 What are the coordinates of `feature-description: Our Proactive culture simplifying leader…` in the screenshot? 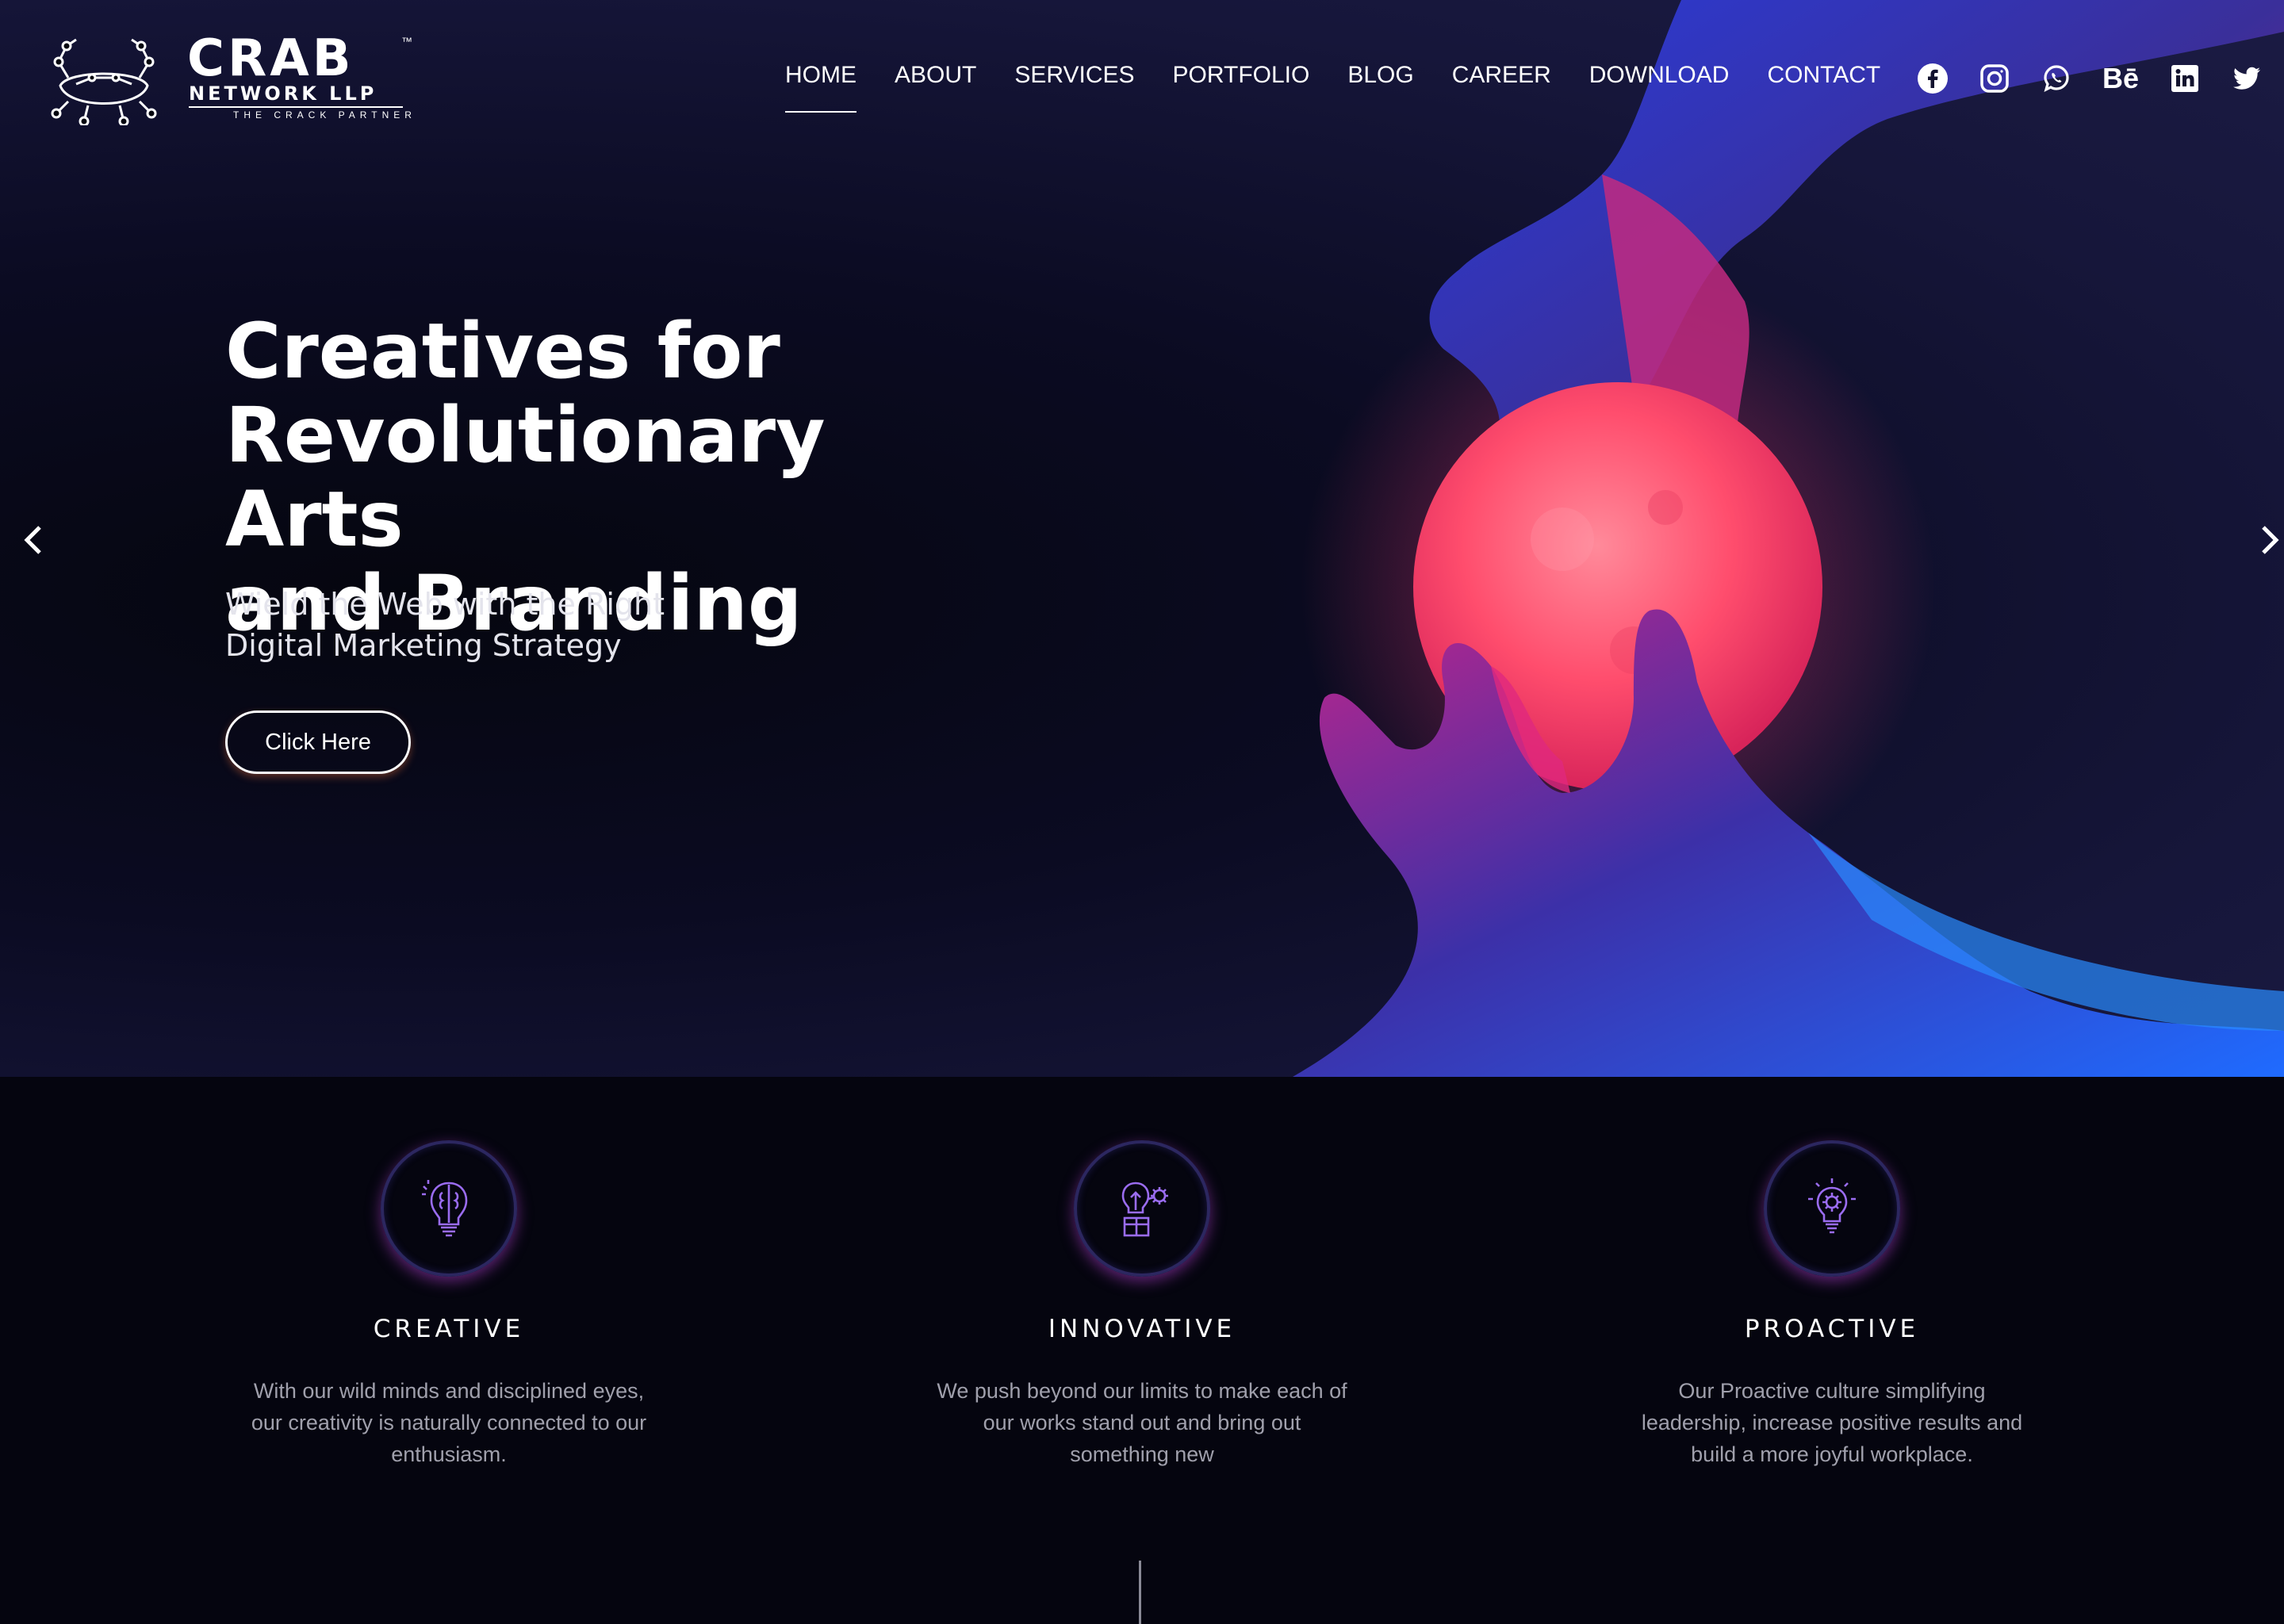 It's located at (1832, 1422).